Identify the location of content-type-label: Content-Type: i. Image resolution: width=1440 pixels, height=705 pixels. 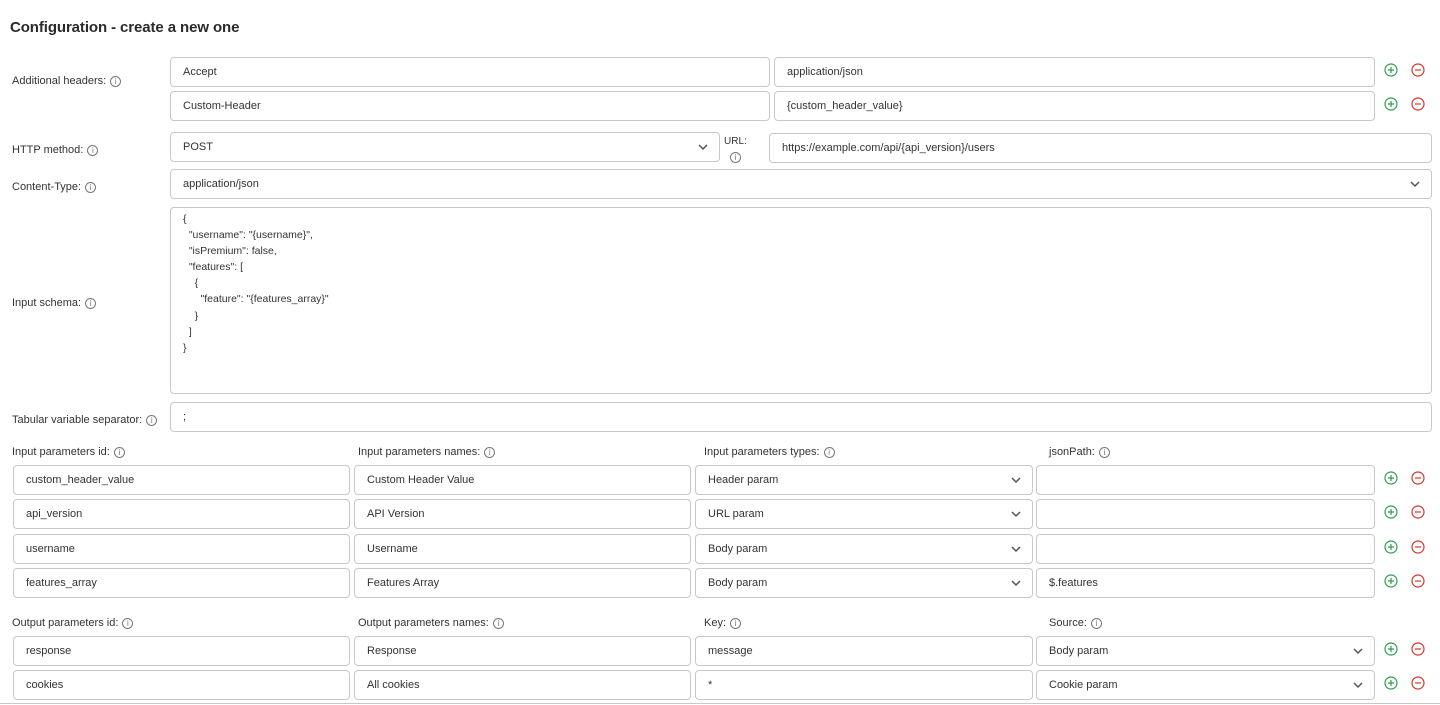
(54, 187).